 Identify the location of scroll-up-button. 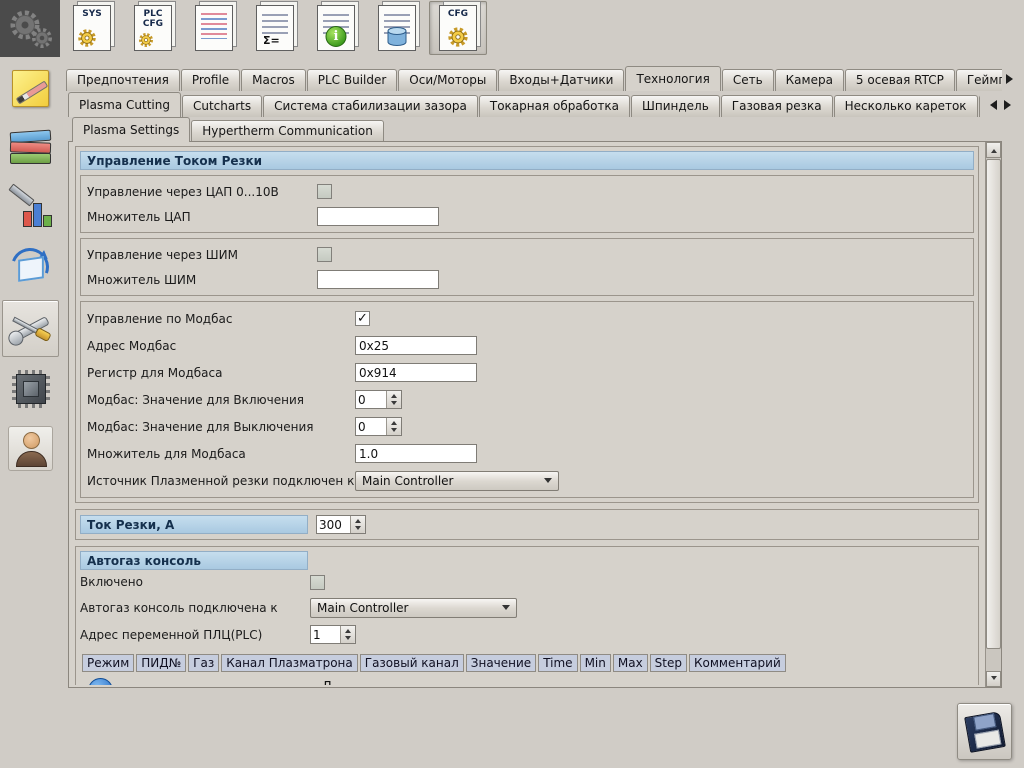
(993, 150).